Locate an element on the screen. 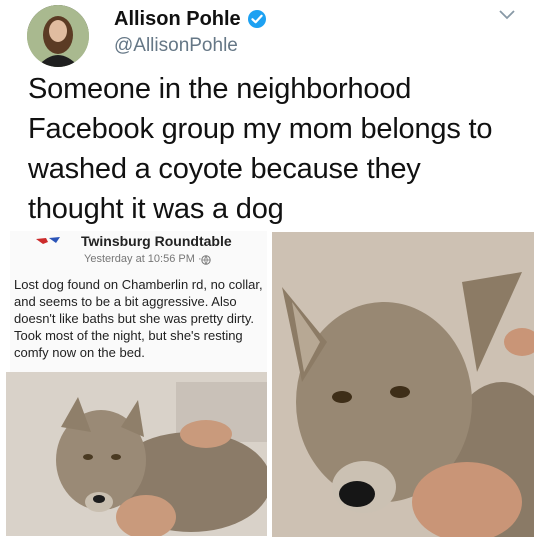 The image size is (540, 539). coyote-photo-small is located at coordinates (136, 454).